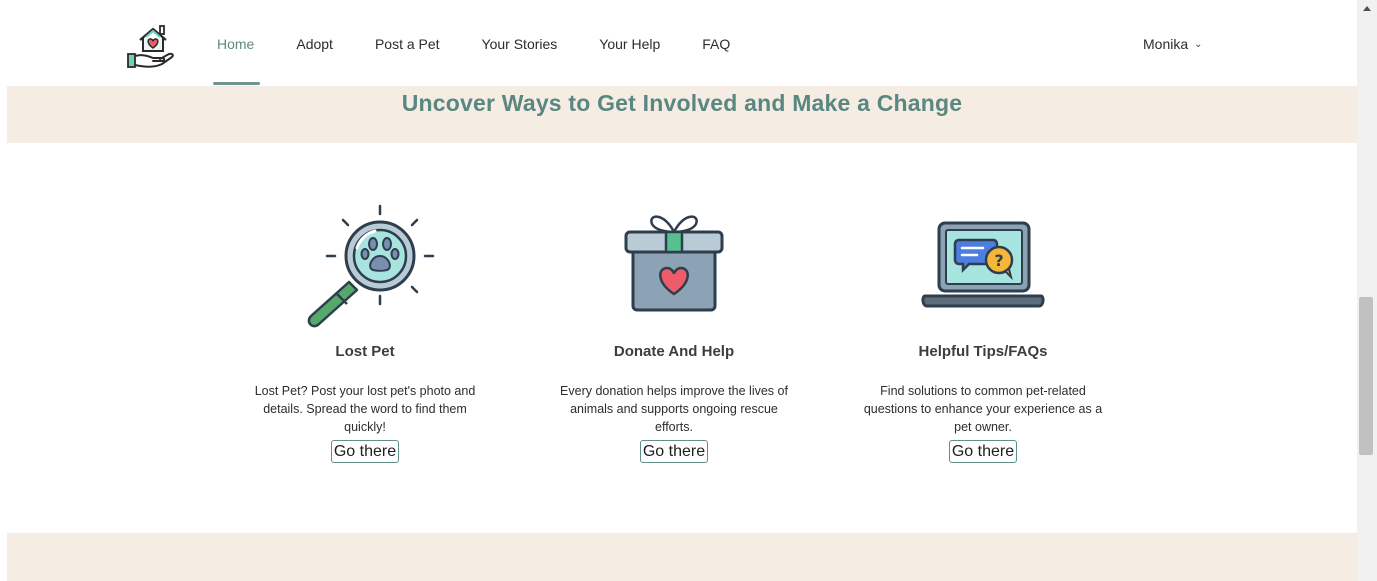  I want to click on user-name: Monika, so click(1166, 44).